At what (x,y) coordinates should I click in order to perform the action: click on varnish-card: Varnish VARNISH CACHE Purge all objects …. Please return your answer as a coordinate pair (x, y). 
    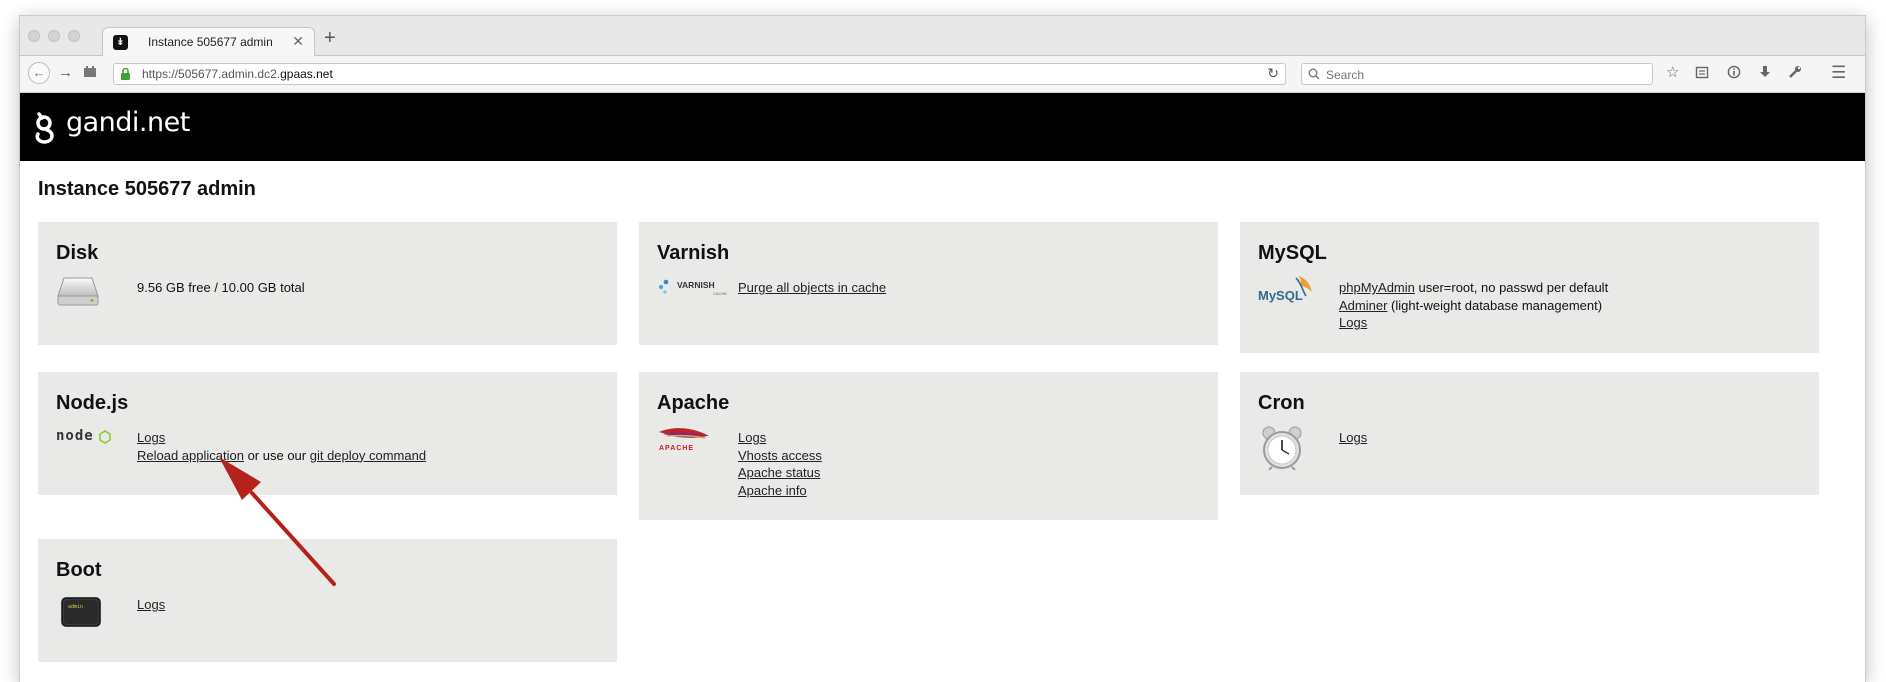
    Looking at the image, I should click on (928, 283).